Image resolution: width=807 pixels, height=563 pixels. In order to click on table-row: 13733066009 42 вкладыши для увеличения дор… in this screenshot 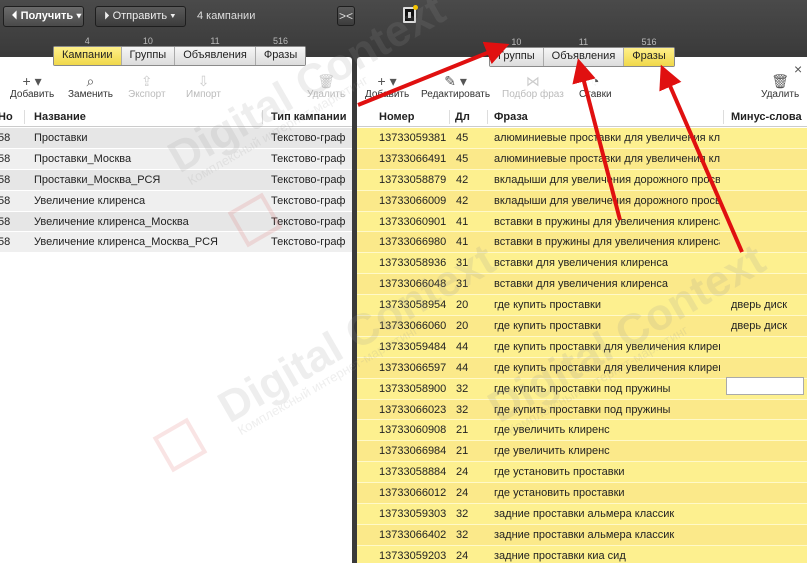, I will do `click(582, 201)`.